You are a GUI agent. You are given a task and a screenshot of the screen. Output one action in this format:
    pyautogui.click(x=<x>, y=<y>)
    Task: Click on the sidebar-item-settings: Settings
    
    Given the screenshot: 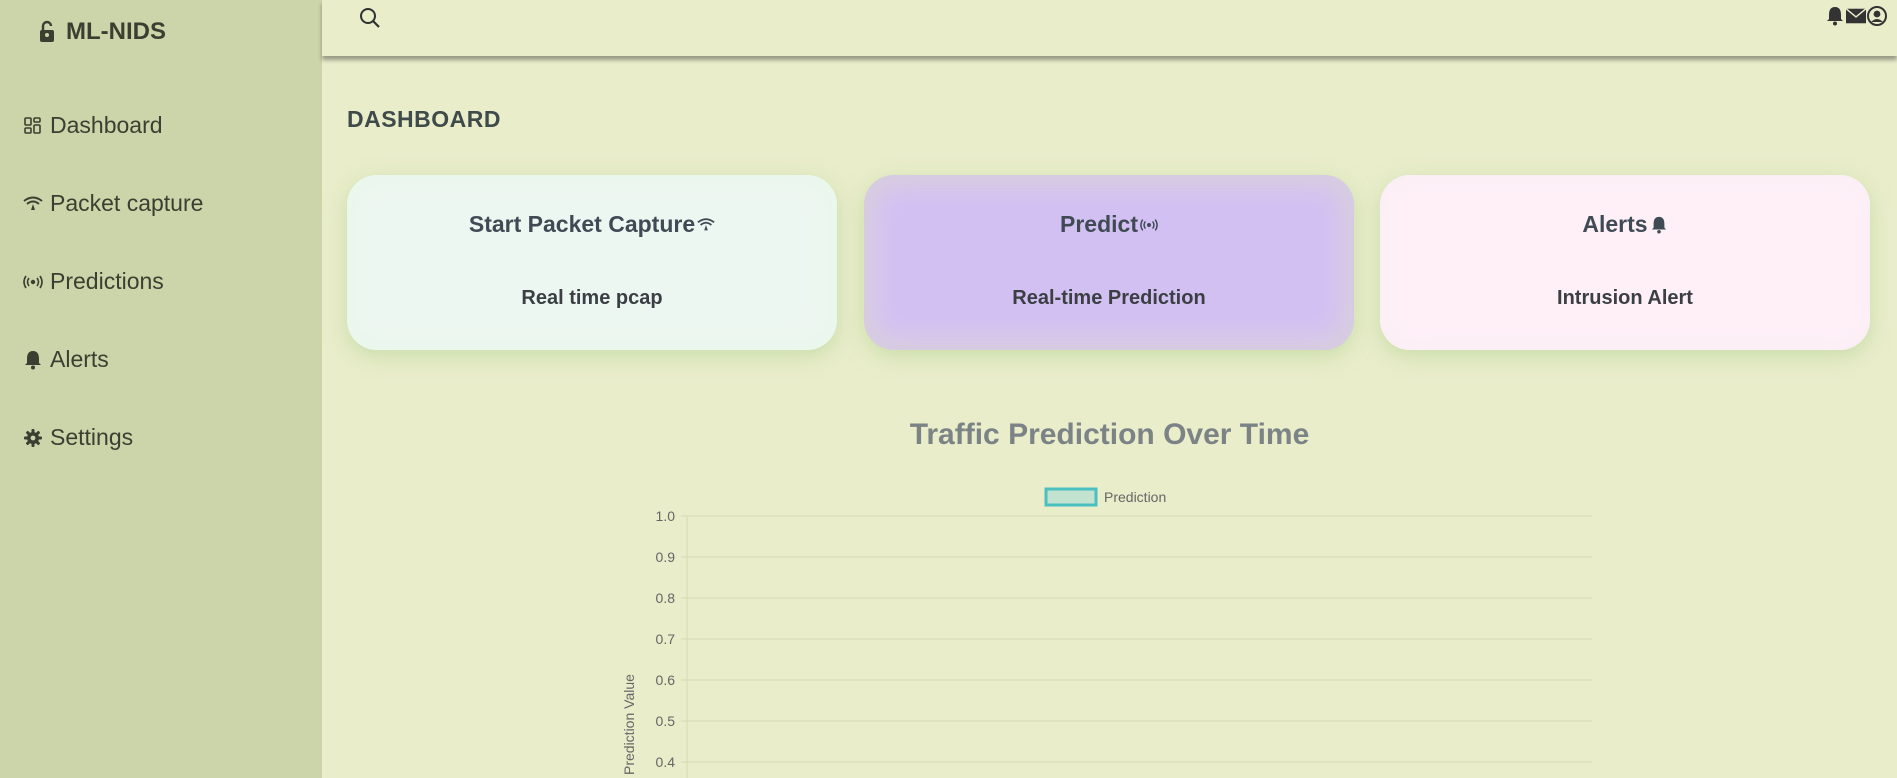 What is the action you would take?
    pyautogui.click(x=77, y=437)
    